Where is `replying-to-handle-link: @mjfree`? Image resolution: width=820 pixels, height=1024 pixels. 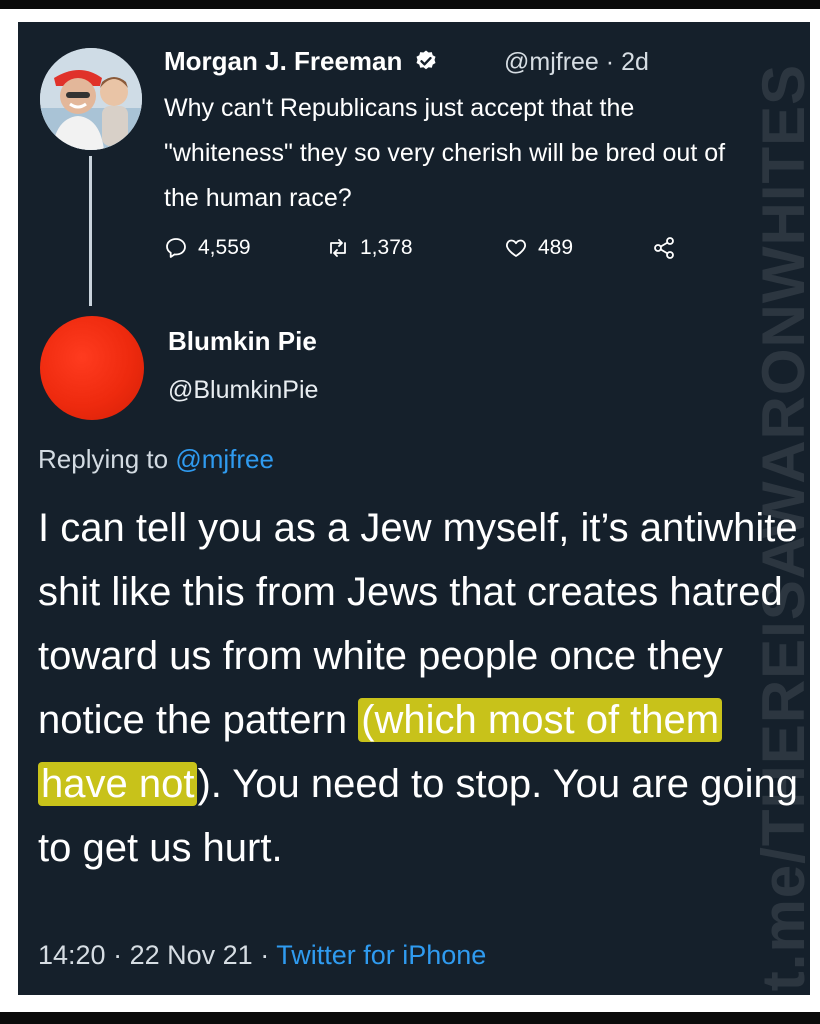
replying-to-handle-link: @mjfree is located at coordinates (224, 459).